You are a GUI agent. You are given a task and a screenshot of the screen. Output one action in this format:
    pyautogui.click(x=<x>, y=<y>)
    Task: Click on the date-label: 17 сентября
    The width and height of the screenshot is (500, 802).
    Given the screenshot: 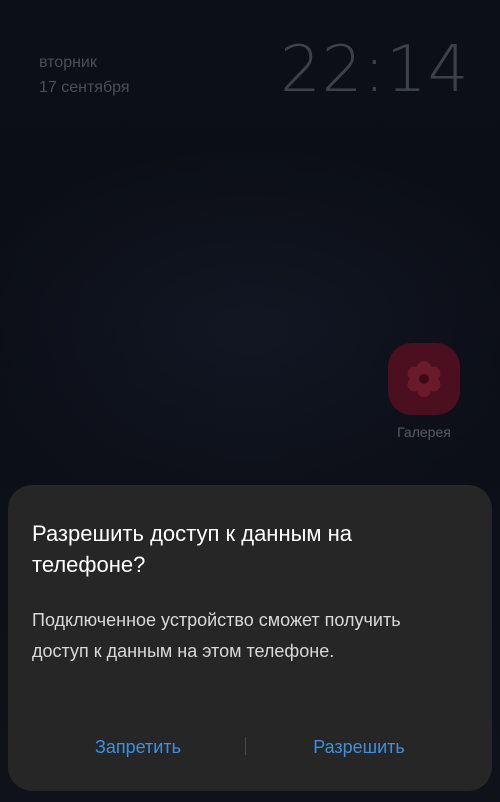 What is the action you would take?
    pyautogui.click(x=84, y=87)
    